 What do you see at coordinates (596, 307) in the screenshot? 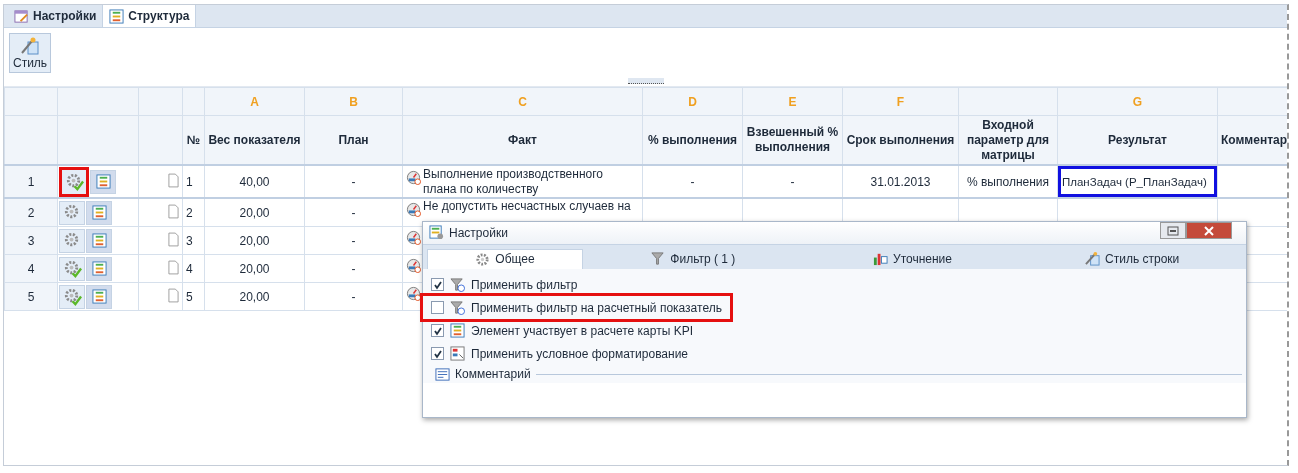
I see `option-label: Применить фильтр на расчетный показатель` at bounding box center [596, 307].